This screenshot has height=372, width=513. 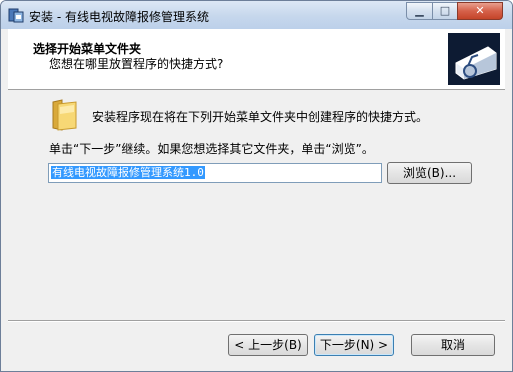 I want to click on window-title: 安装 - 有线电视故障报修管理系统, so click(x=119, y=17).